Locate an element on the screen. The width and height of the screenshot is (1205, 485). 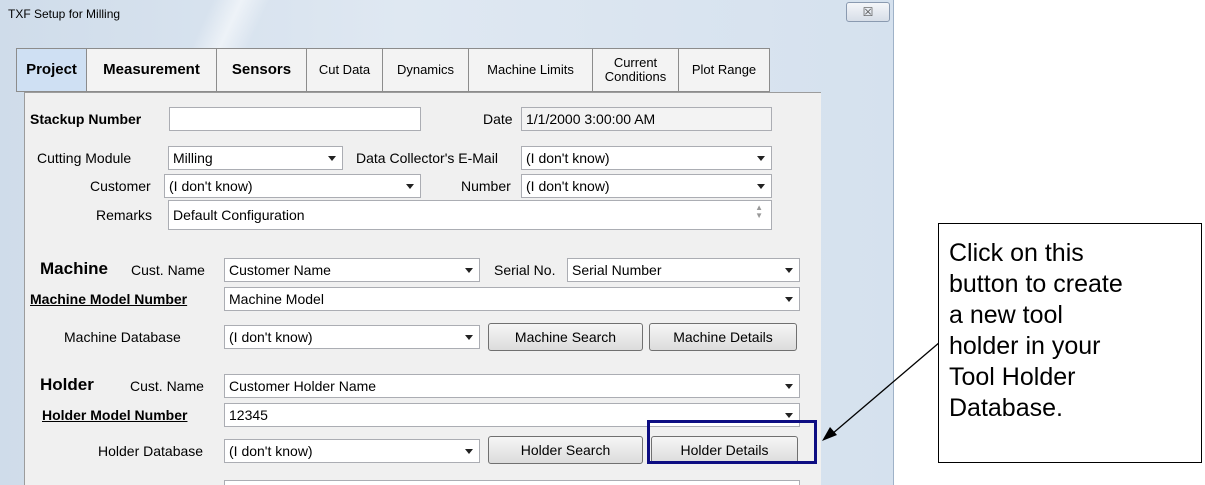
close-button: ☒ is located at coordinates (868, 12).